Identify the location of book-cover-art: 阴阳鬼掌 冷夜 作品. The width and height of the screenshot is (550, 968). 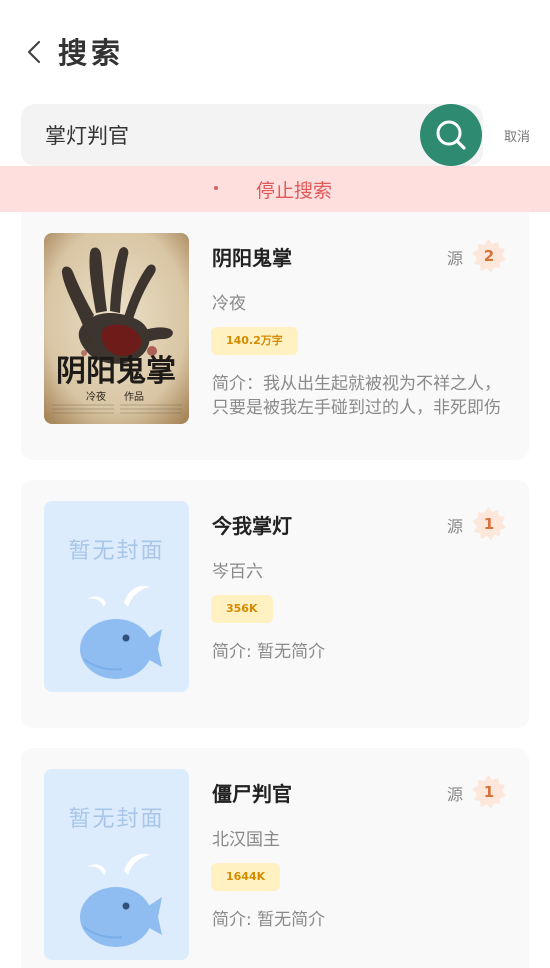
(116, 328).